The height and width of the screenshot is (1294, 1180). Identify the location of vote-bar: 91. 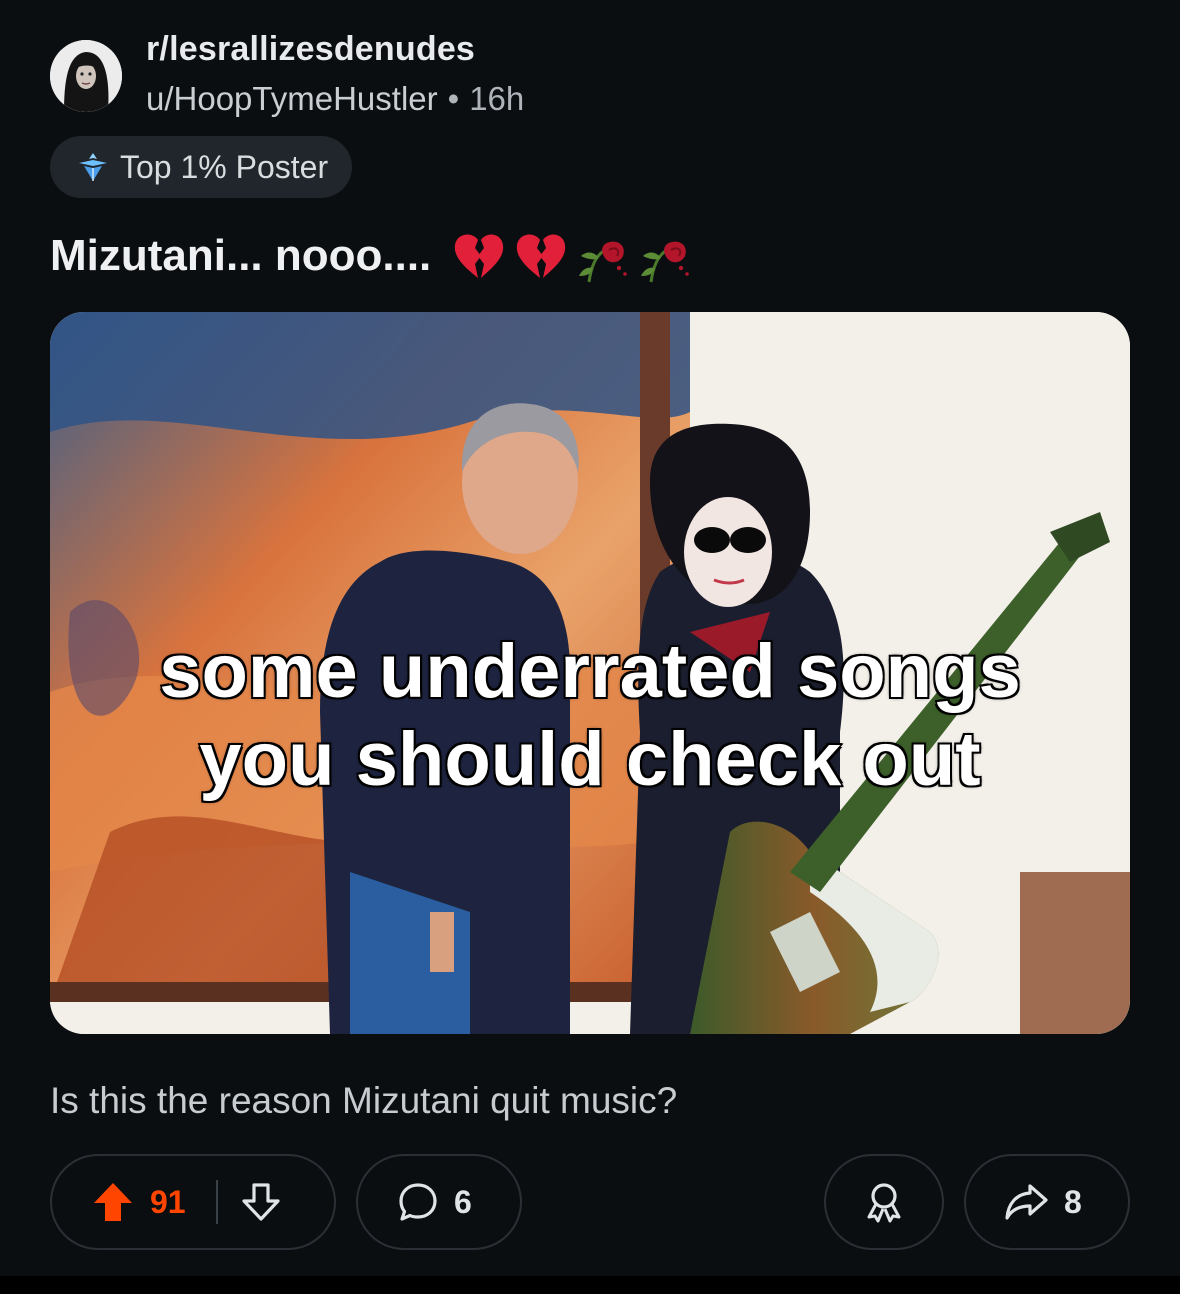
(193, 1202).